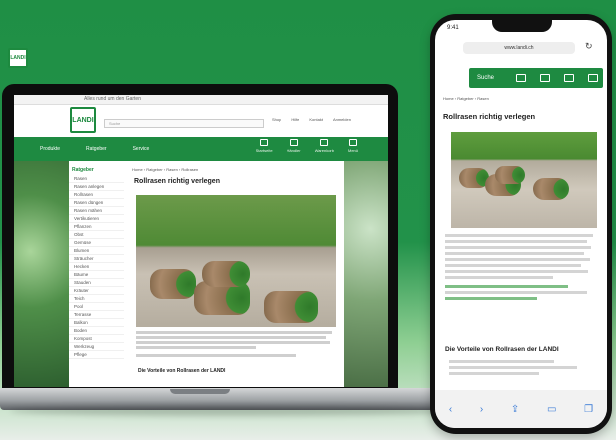 The height and width of the screenshot is (440, 616). Describe the element at coordinates (485, 78) in the screenshot. I see `mobile-search-label: Suche` at that location.